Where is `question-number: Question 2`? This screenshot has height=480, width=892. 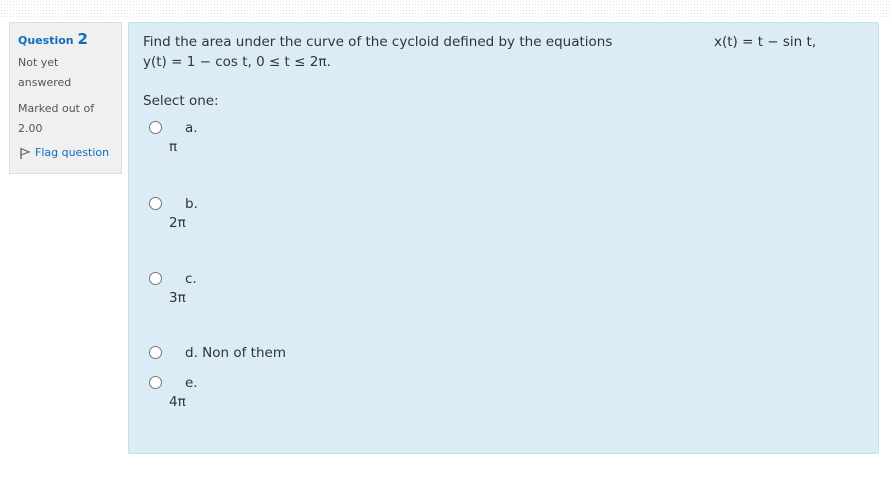 question-number: Question 2 is located at coordinates (69, 40).